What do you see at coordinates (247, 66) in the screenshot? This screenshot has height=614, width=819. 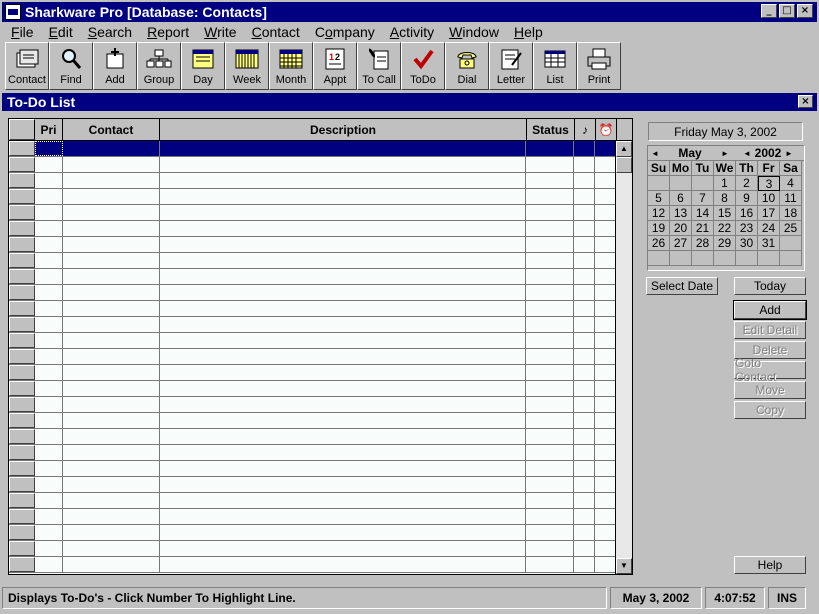 I see `toolbar-week-button: Week` at bounding box center [247, 66].